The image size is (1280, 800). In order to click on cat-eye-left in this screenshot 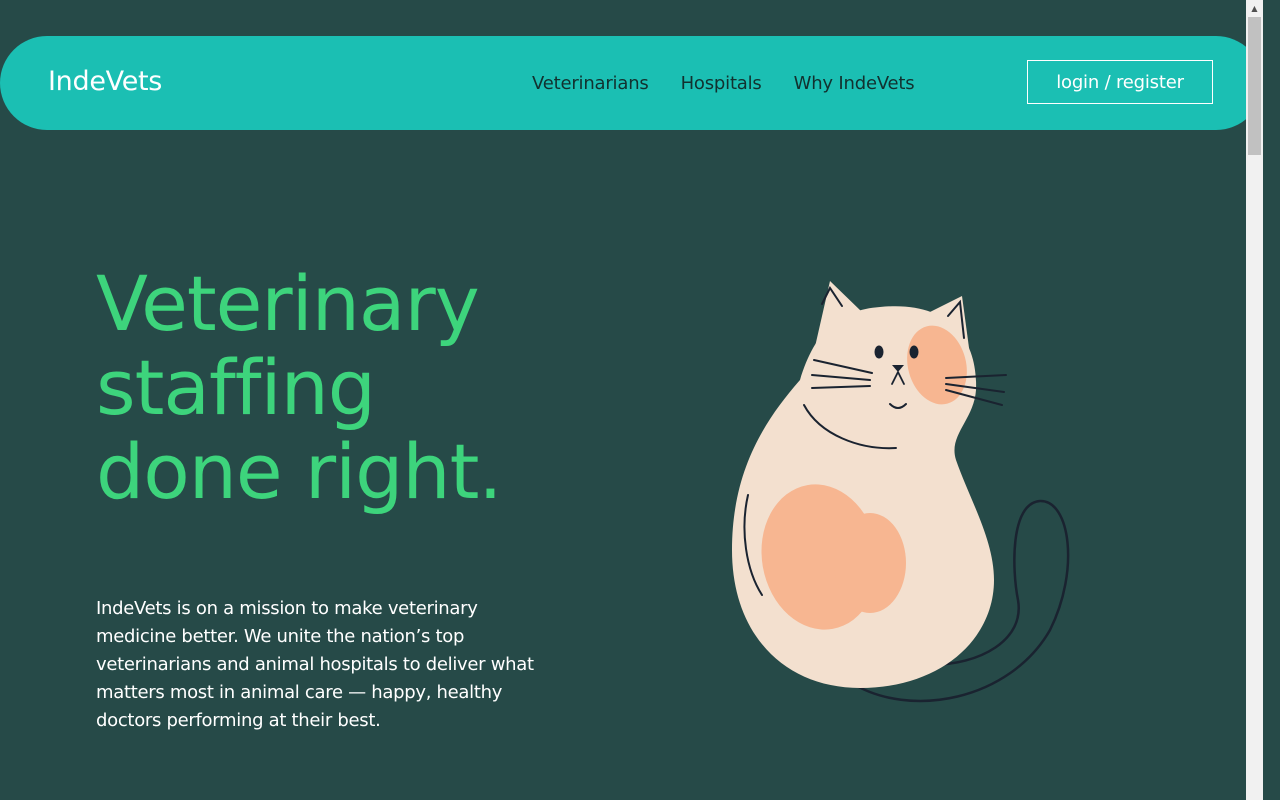, I will do `click(879, 352)`.